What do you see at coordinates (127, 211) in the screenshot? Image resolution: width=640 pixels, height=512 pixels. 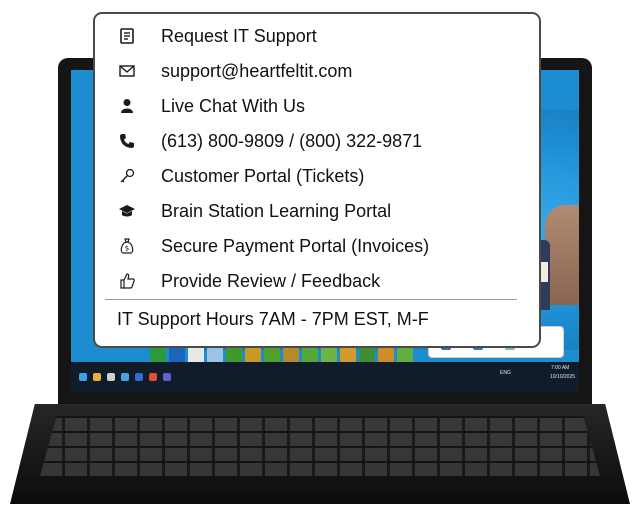 I see `graduation-cap-icon` at bounding box center [127, 211].